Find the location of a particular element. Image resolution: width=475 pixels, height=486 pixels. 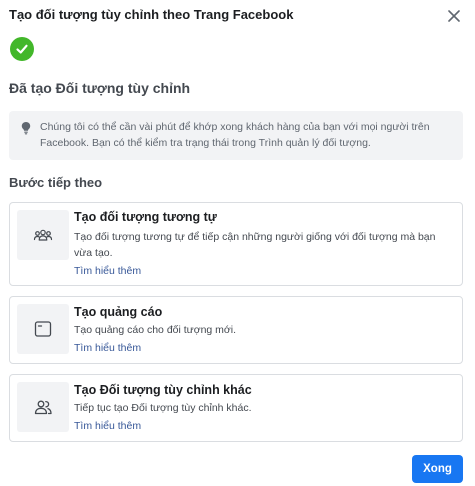

card-description: Tiếp tục tạo Đối tượng tùy chỉnh khác. is located at coordinates (163, 408).